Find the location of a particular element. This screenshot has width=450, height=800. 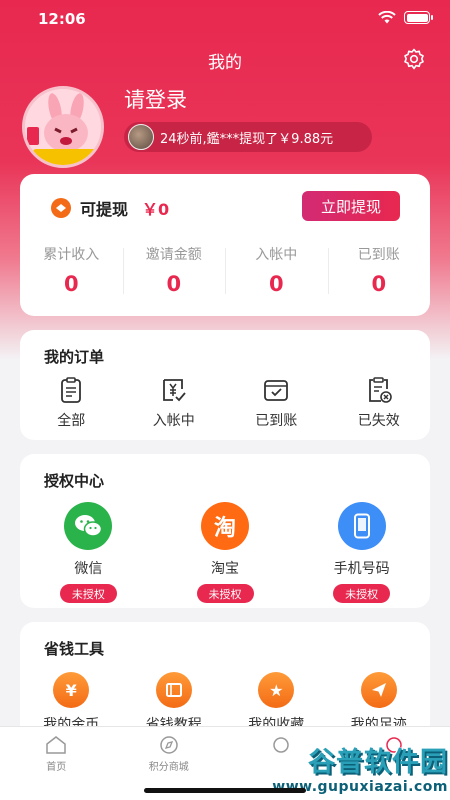

tool-favorites: ★ 我的收藏 is located at coordinates (276, 703).